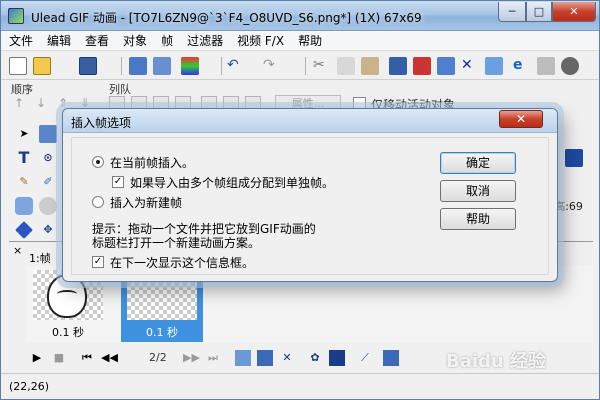  What do you see at coordinates (287, 358) in the screenshot?
I see `delete-frame-icon: ✕` at bounding box center [287, 358].